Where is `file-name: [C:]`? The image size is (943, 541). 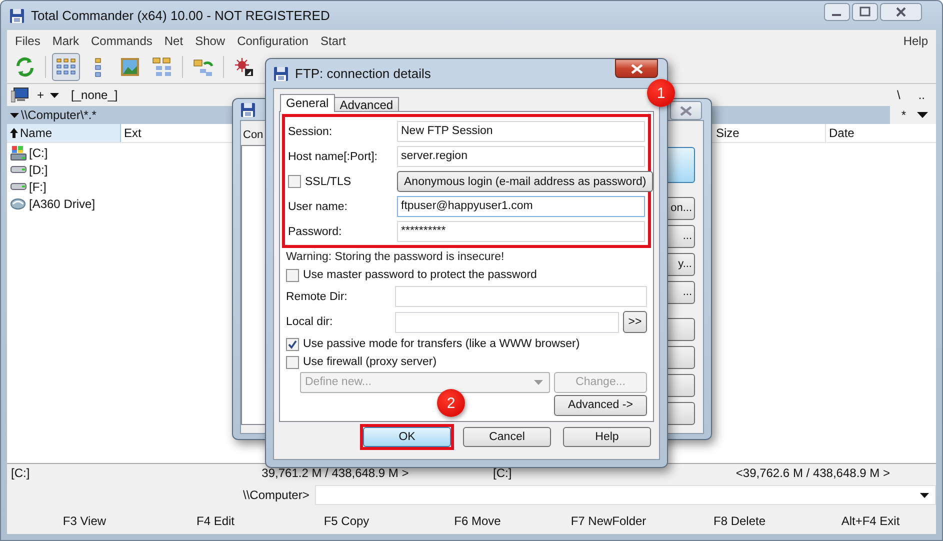 file-name: [C:] is located at coordinates (38, 153).